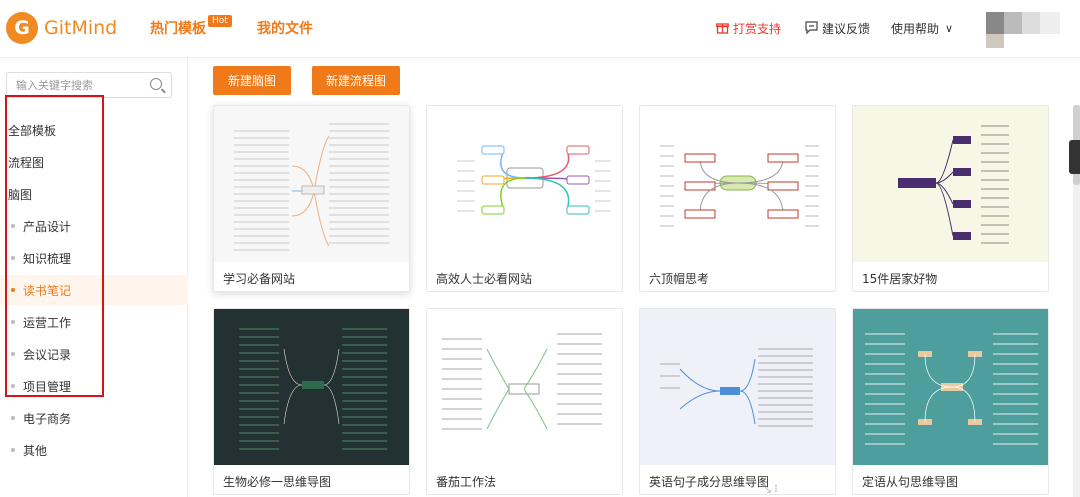 The width and height of the screenshot is (1080, 497). I want to click on nav-hot-templates: 热门模板, so click(178, 28).